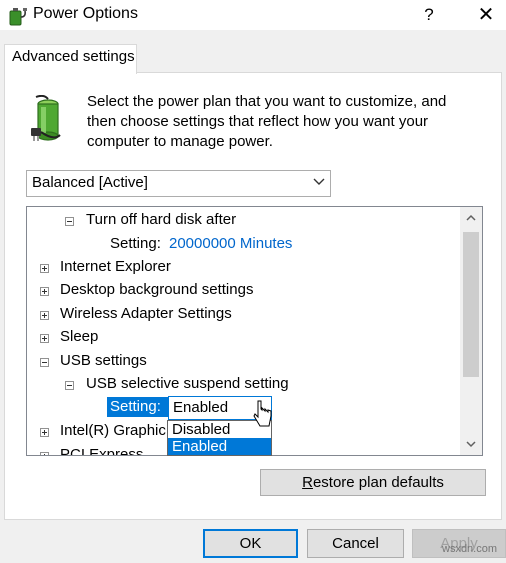 Image resolution: width=506 pixels, height=563 pixels. What do you see at coordinates (200, 446) in the screenshot?
I see `option-label: Enabled` at bounding box center [200, 446].